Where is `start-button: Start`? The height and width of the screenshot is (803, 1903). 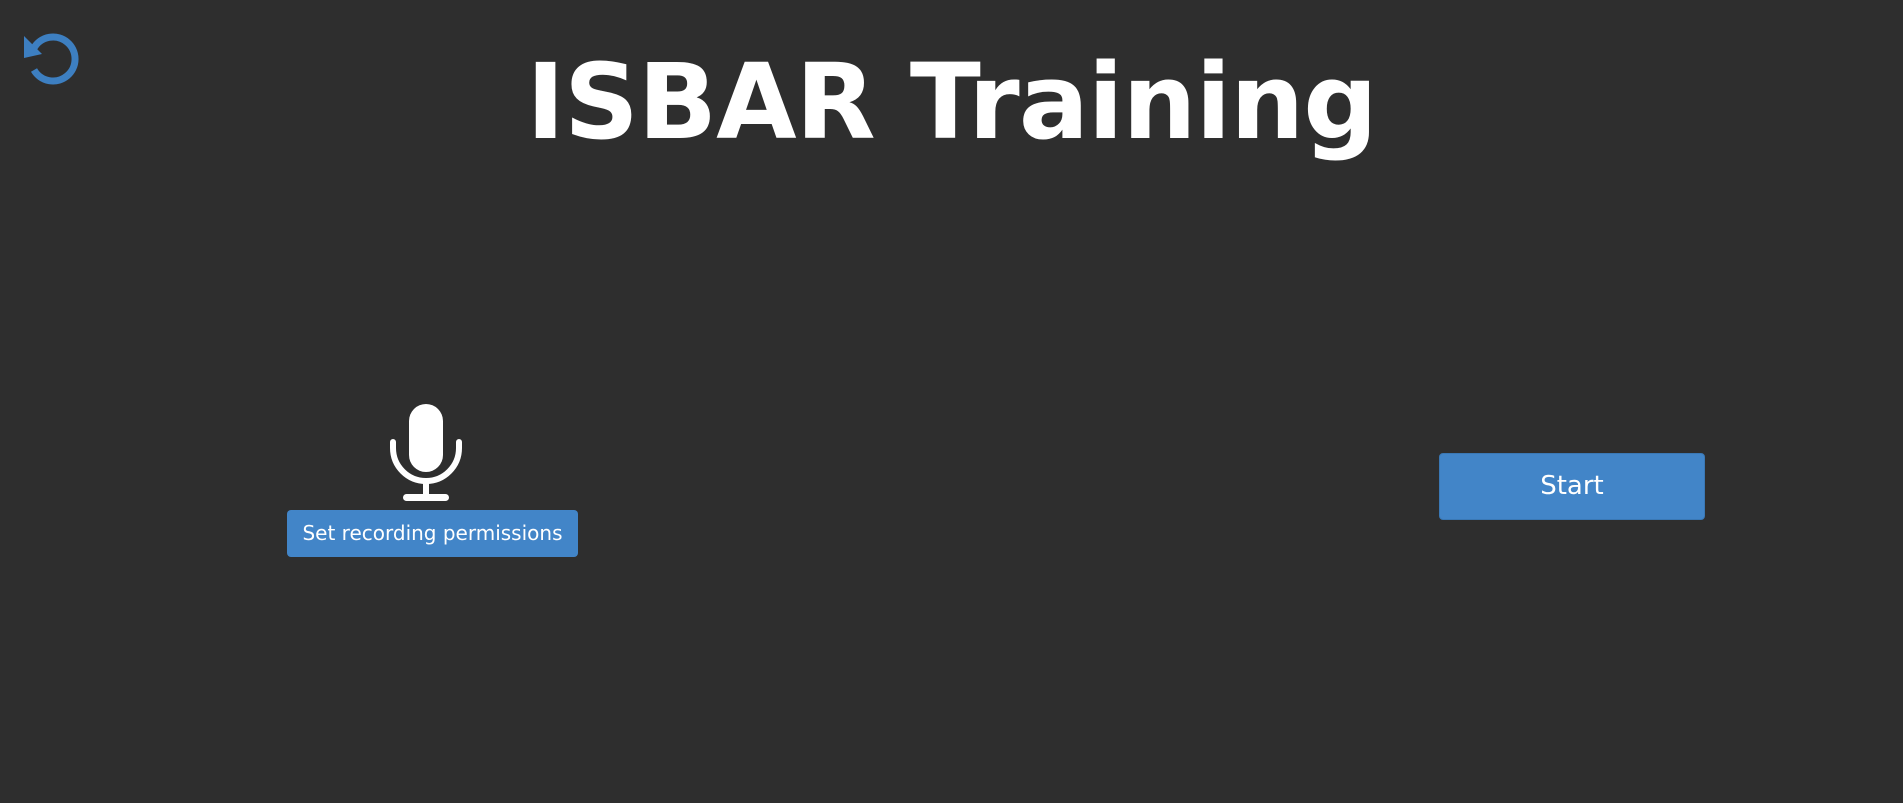 start-button: Start is located at coordinates (1572, 486).